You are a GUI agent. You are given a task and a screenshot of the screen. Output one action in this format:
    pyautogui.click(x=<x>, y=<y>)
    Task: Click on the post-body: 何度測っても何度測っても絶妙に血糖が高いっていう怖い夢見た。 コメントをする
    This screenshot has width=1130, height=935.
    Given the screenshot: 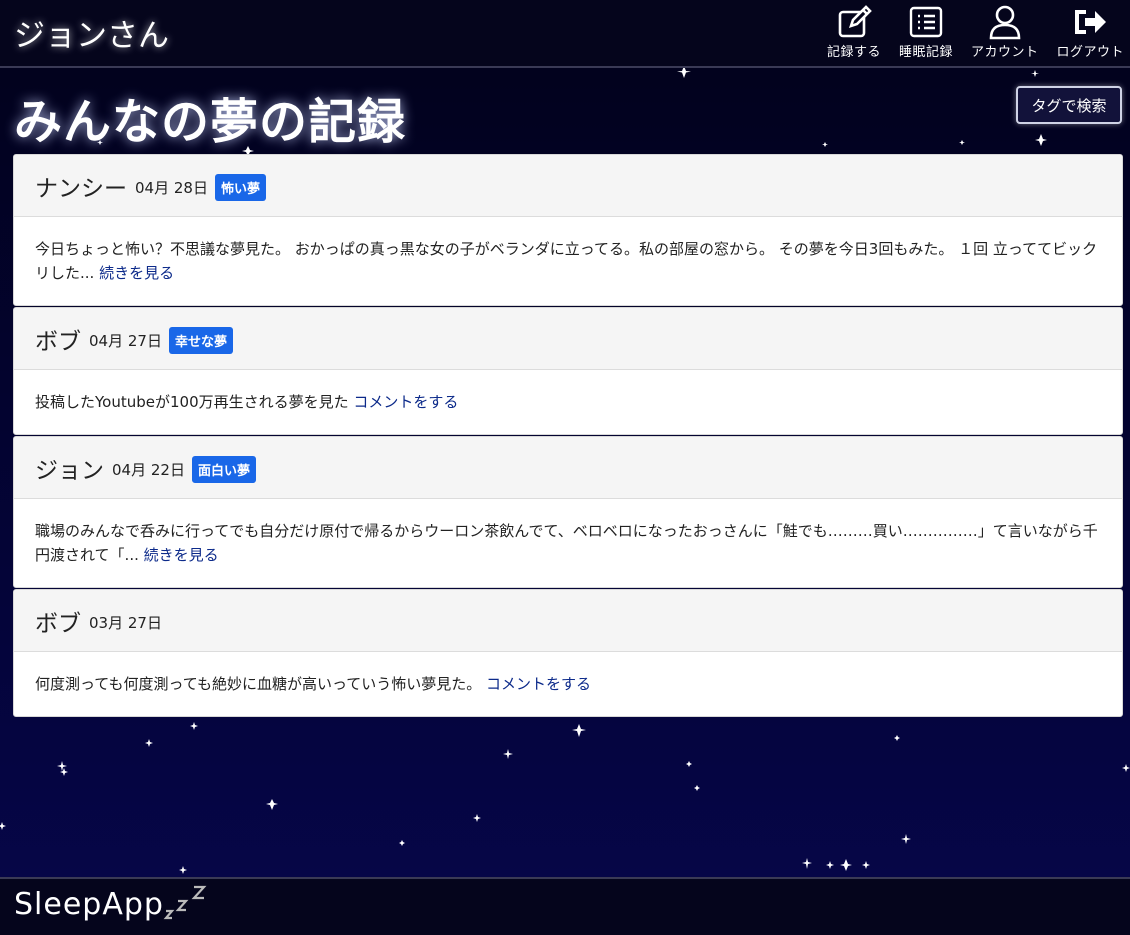 What is the action you would take?
    pyautogui.click(x=568, y=684)
    